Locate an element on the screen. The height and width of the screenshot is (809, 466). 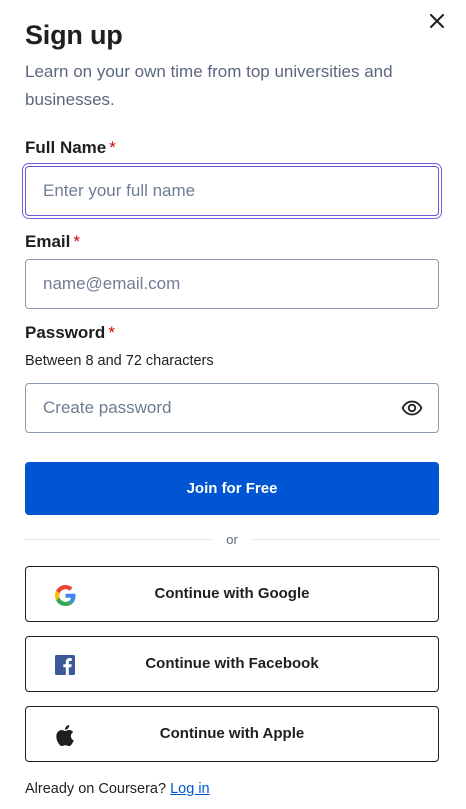
facebook-button-label: Continue with Facebook is located at coordinates (232, 663).